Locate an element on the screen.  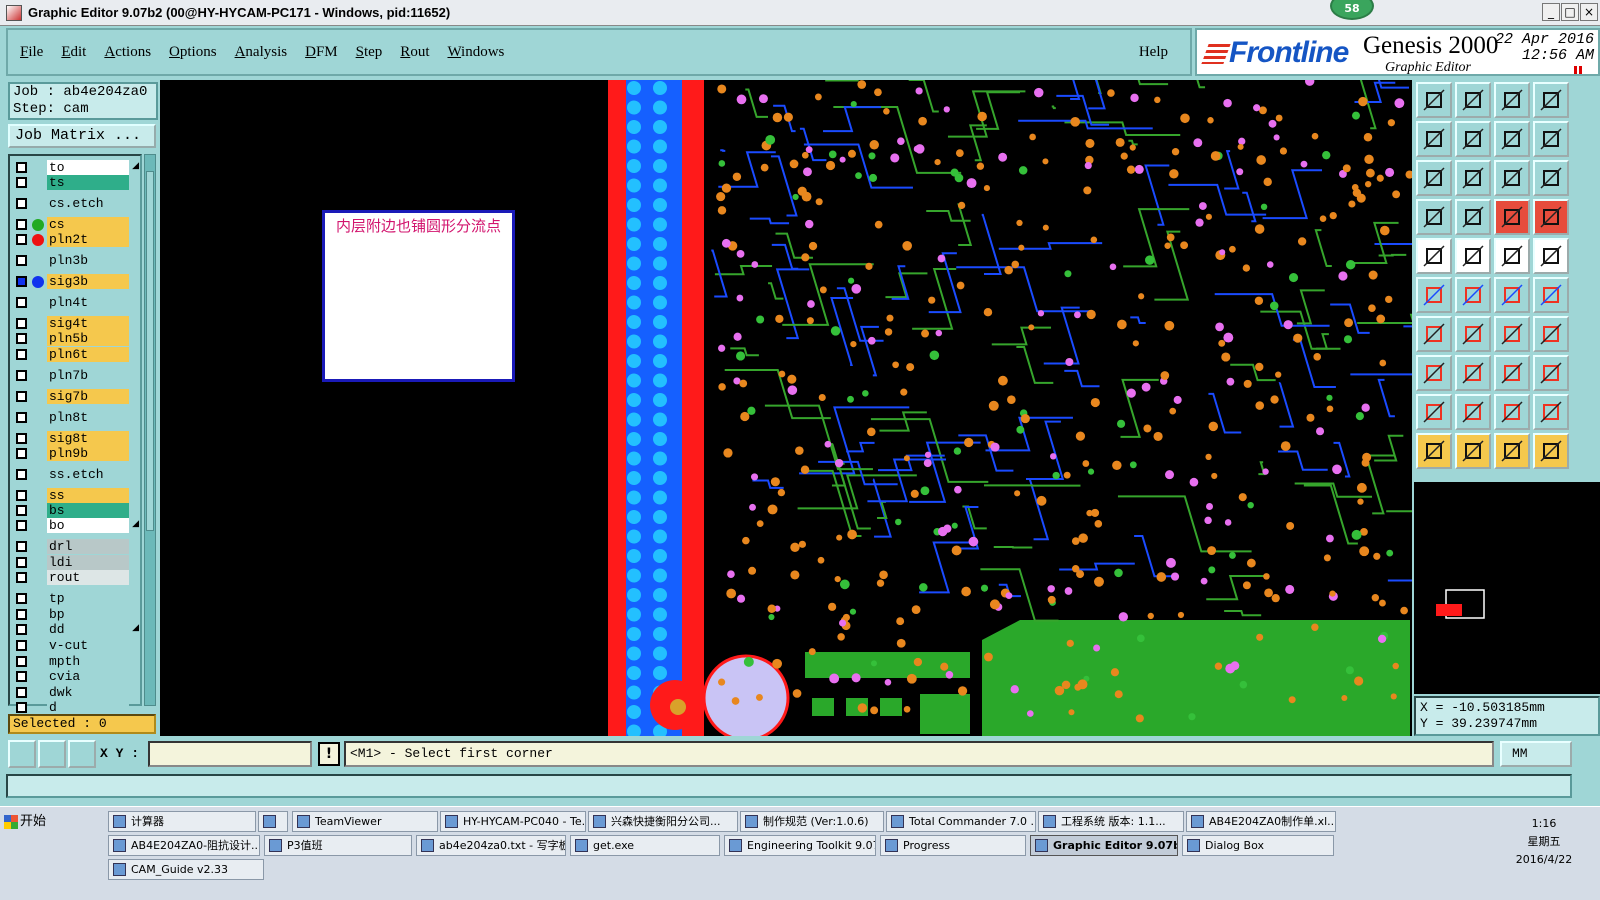
taskbar-item: TeamViewer is located at coordinates (365, 821).